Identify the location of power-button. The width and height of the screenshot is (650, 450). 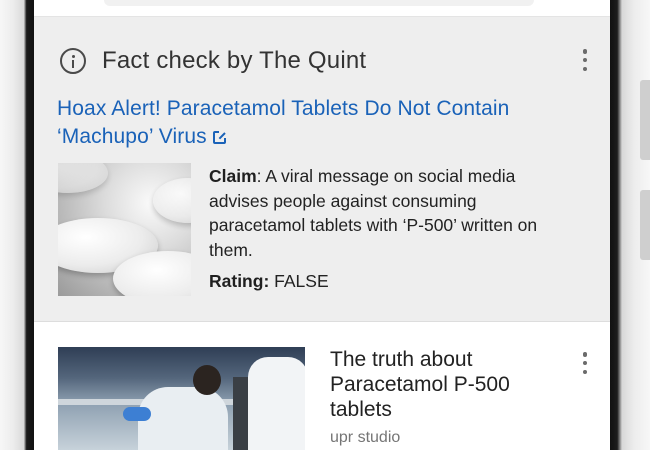
(645, 225).